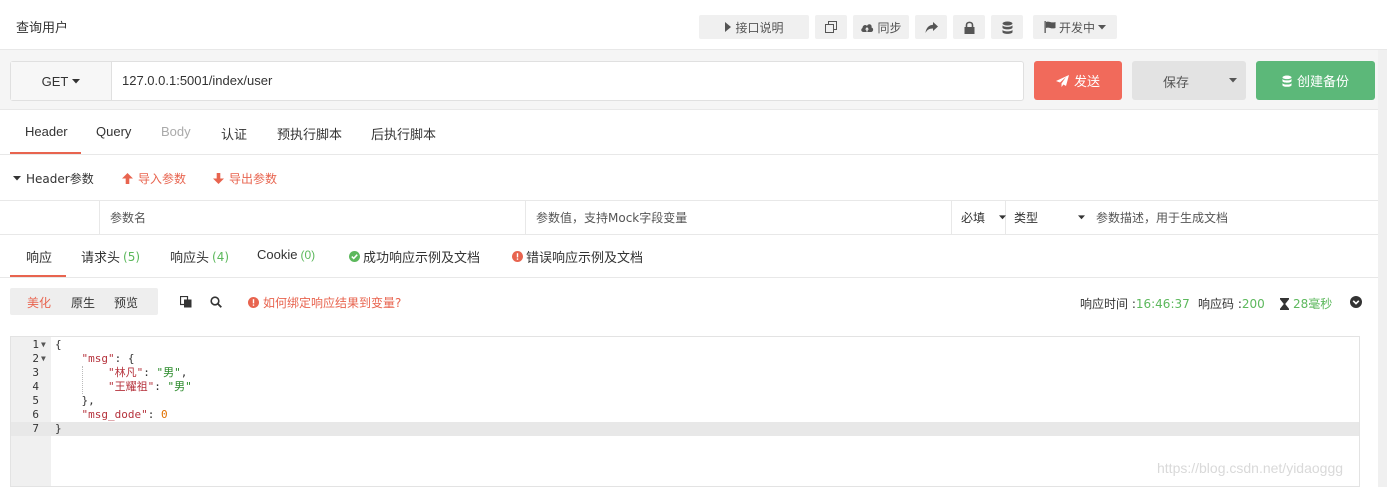  What do you see at coordinates (309, 133) in the screenshot?
I see `tab-pre-script: 预执行脚本` at bounding box center [309, 133].